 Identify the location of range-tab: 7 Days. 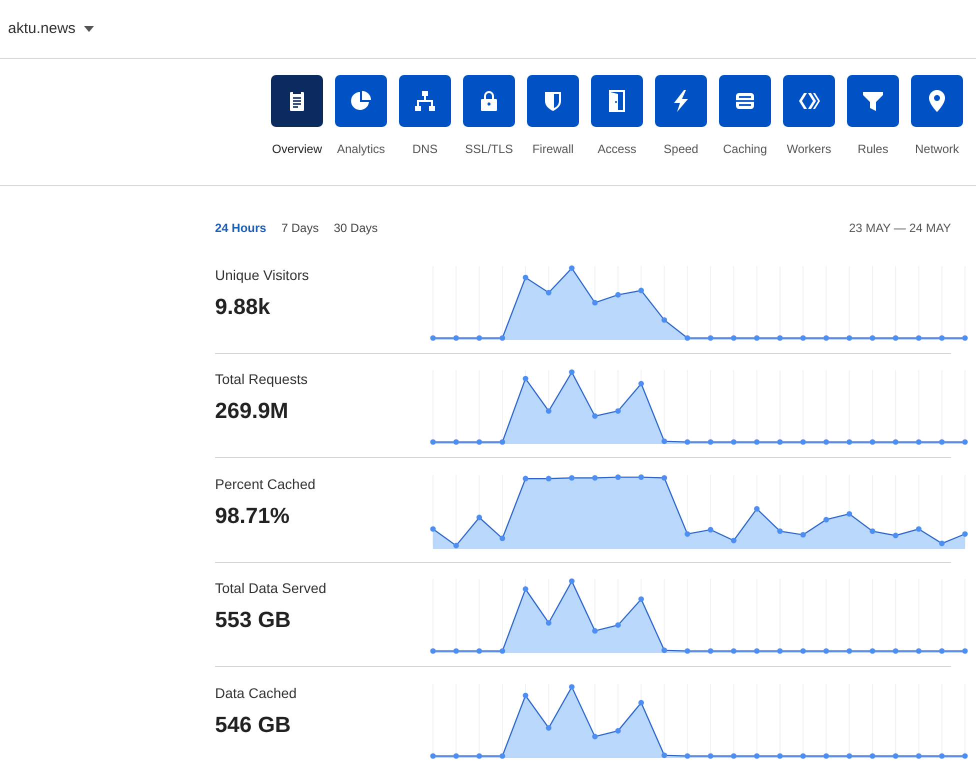
(300, 228).